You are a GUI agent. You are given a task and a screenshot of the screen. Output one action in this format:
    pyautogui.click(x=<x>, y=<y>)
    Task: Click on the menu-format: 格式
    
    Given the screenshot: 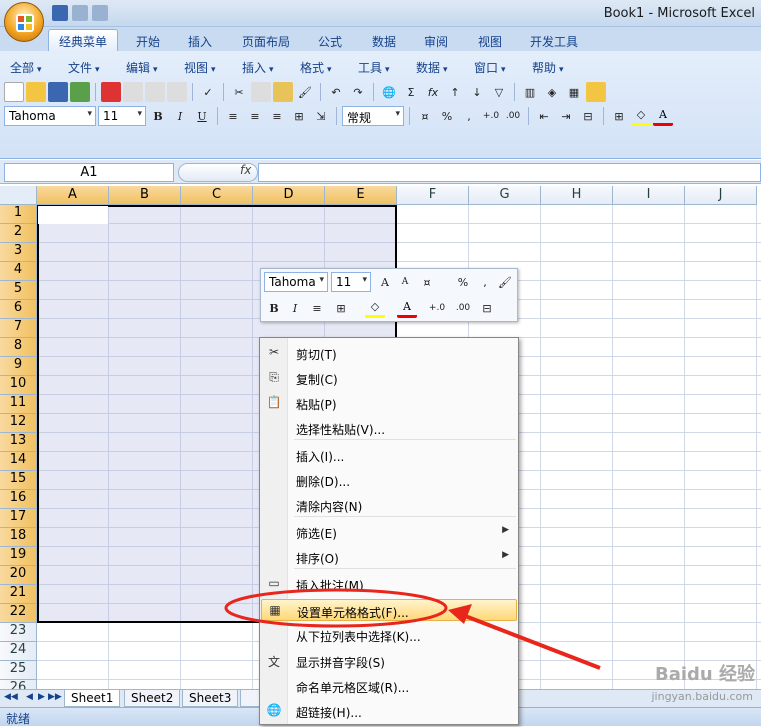 What is the action you would take?
    pyautogui.click(x=316, y=67)
    